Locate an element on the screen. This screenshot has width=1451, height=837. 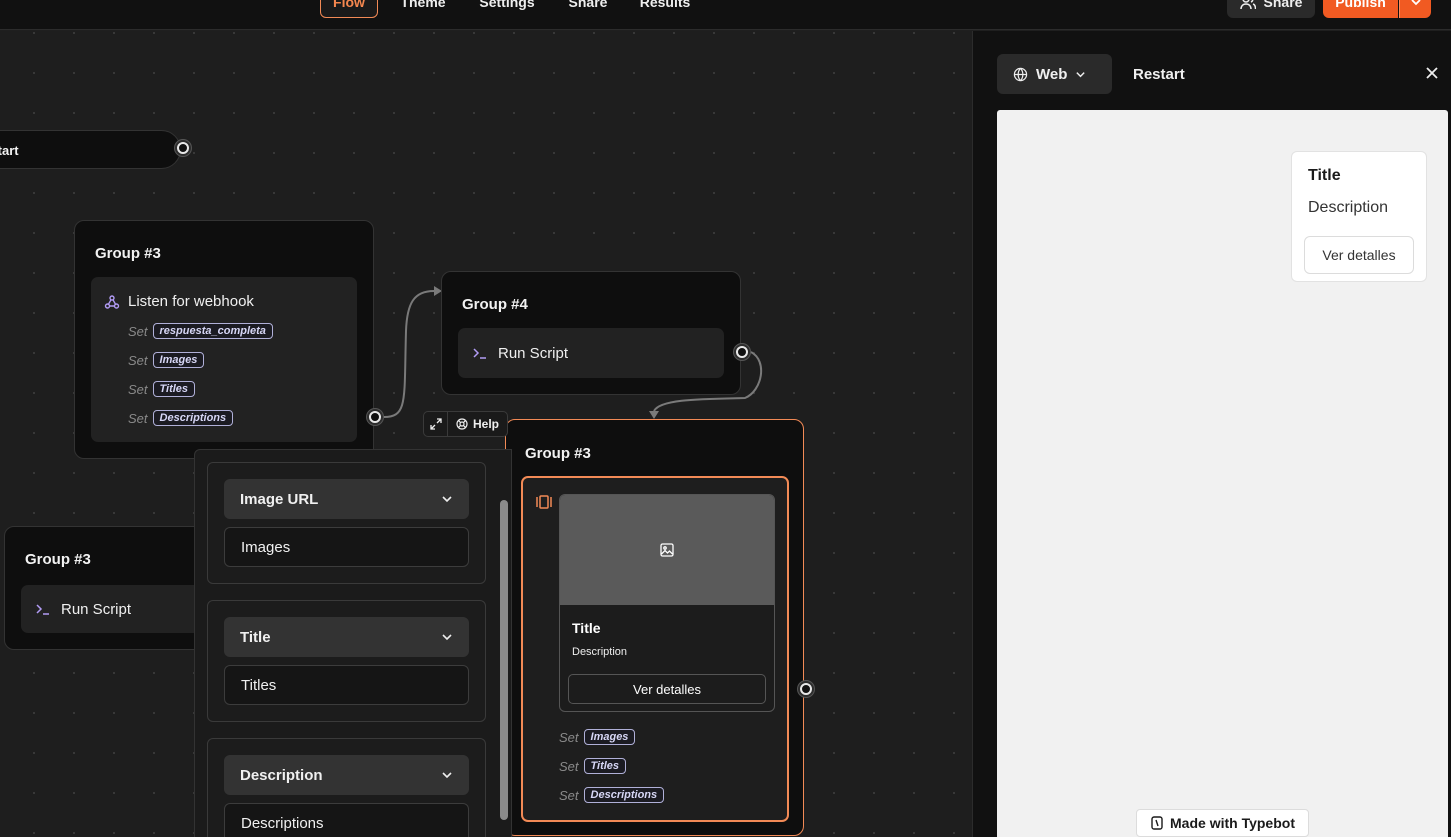
set-row: Set Titles is located at coordinates (593, 766).